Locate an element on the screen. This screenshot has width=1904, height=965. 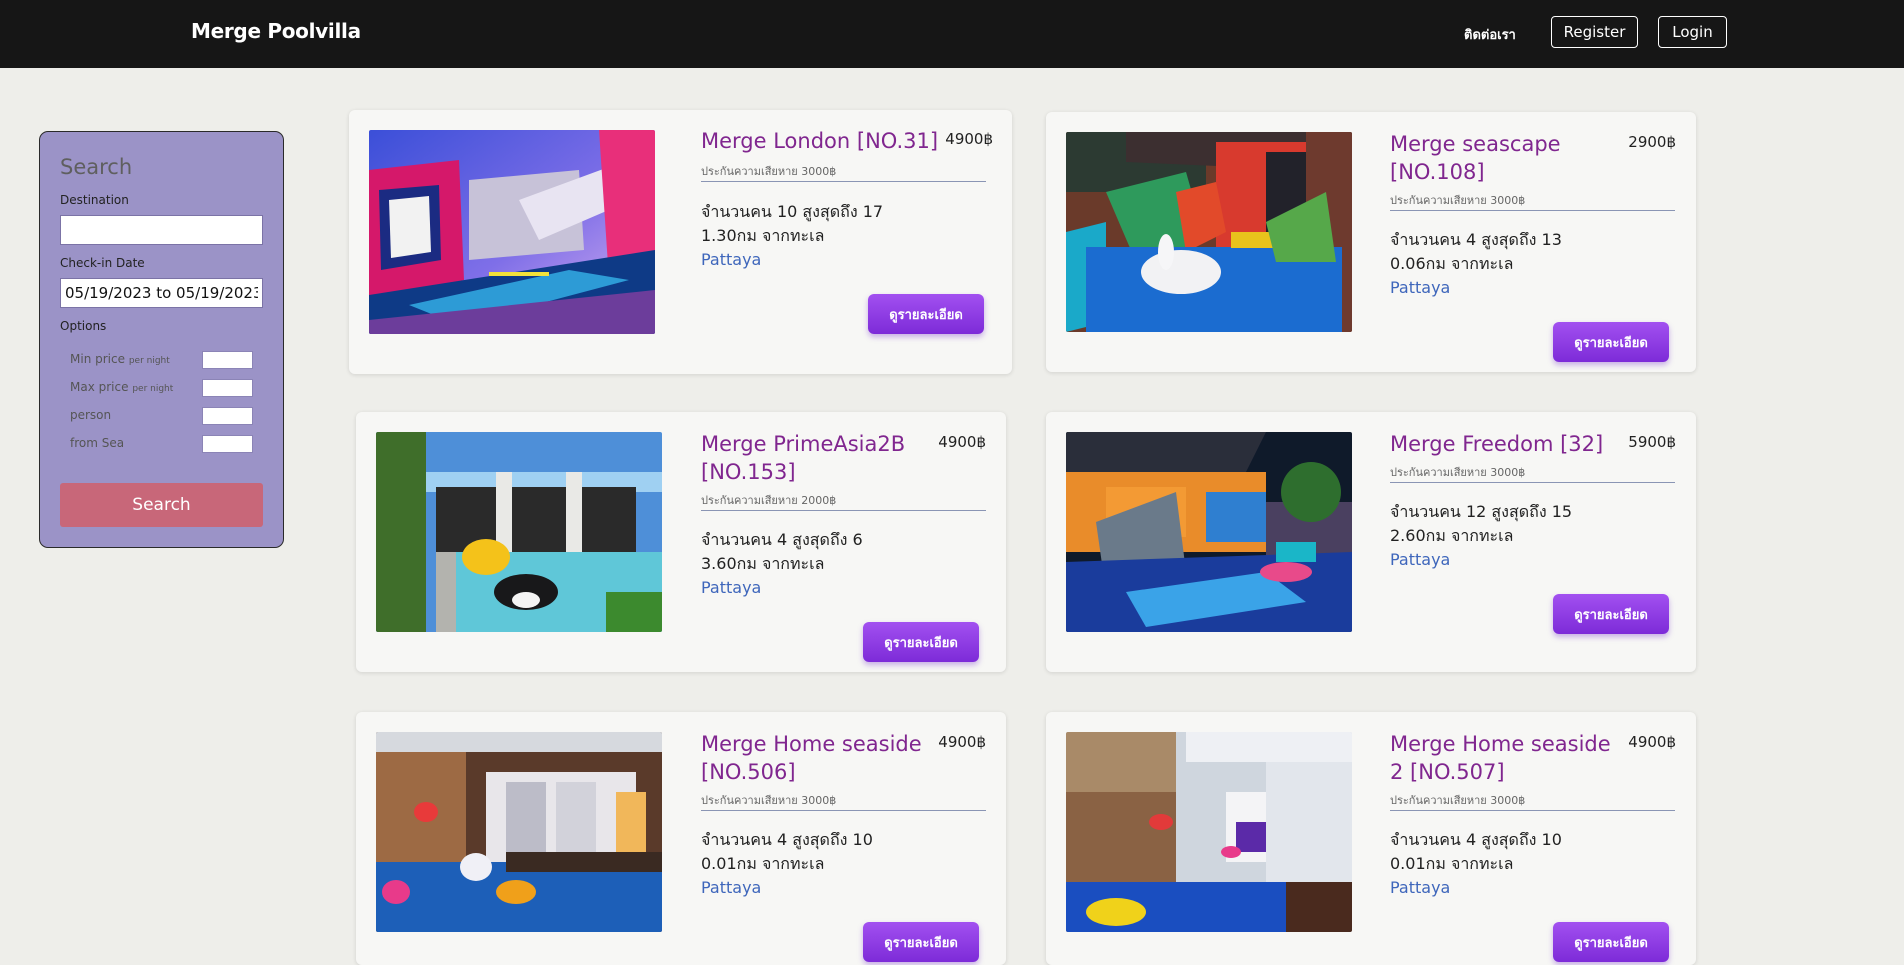
villa-distance: 3.60กม จากทะเล is located at coordinates (763, 563).